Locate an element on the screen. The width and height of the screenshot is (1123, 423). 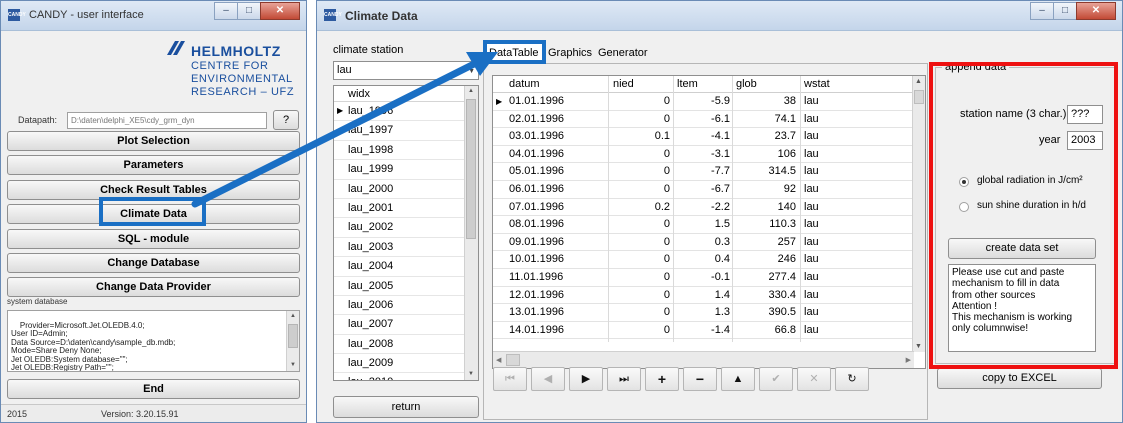
cell-ltem: 0.3 is located at coordinates (702, 242).